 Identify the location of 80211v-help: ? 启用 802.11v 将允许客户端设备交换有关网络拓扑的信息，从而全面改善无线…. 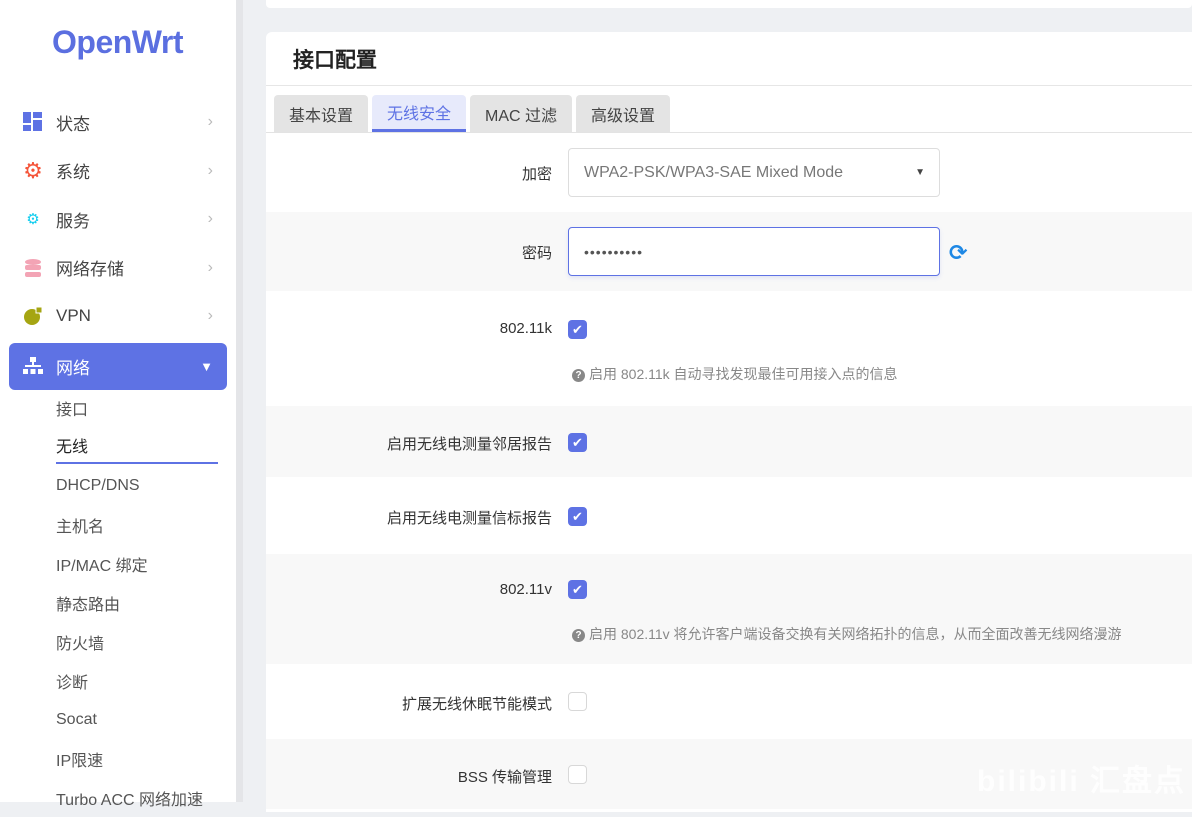
(847, 634).